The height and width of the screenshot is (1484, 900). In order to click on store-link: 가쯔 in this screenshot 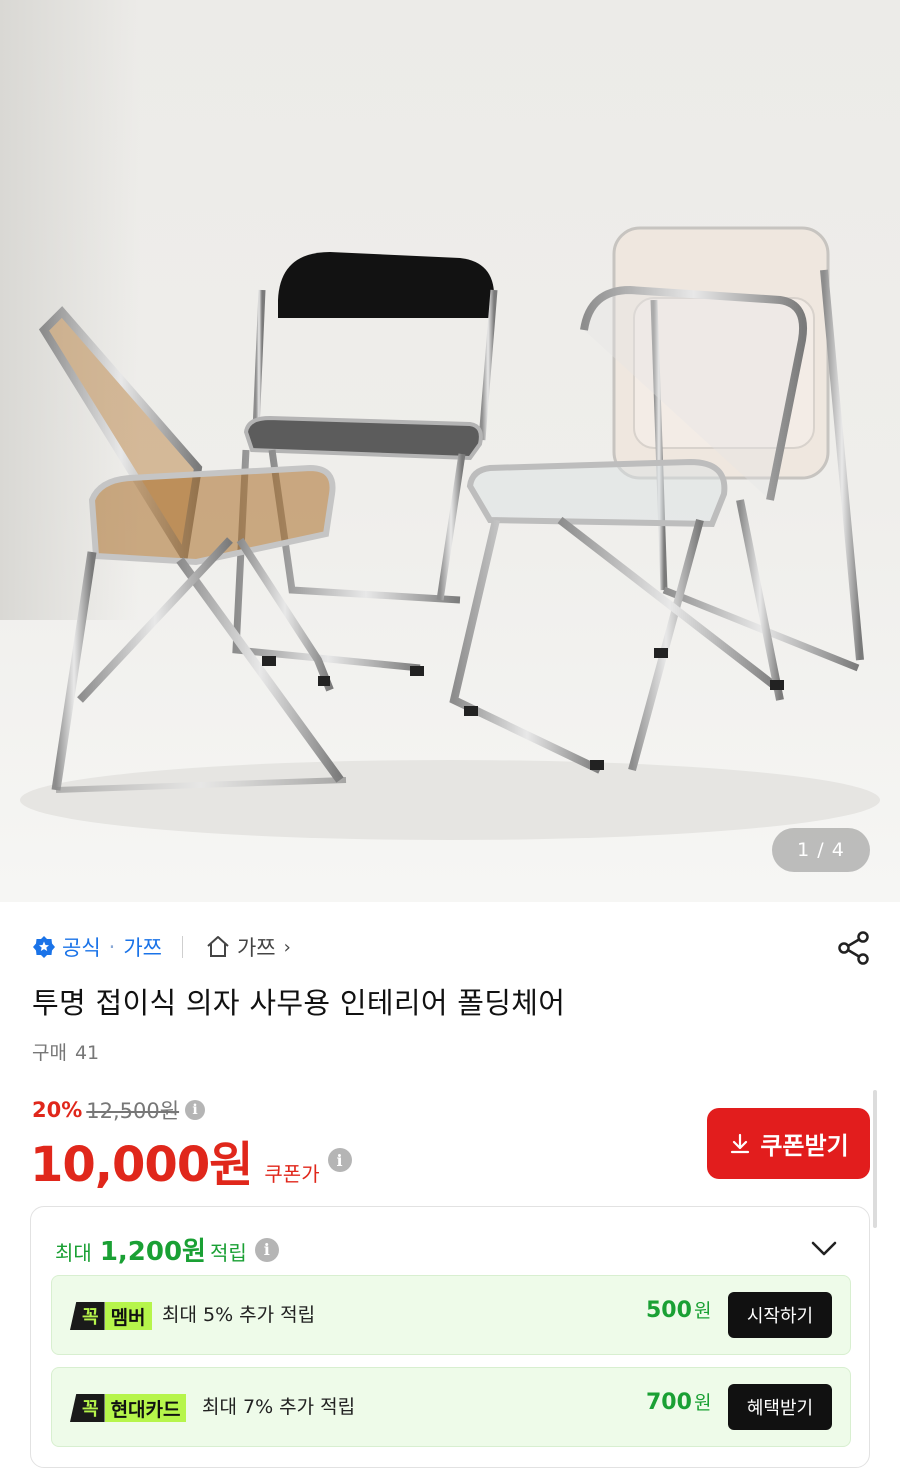, I will do `click(256, 947)`.